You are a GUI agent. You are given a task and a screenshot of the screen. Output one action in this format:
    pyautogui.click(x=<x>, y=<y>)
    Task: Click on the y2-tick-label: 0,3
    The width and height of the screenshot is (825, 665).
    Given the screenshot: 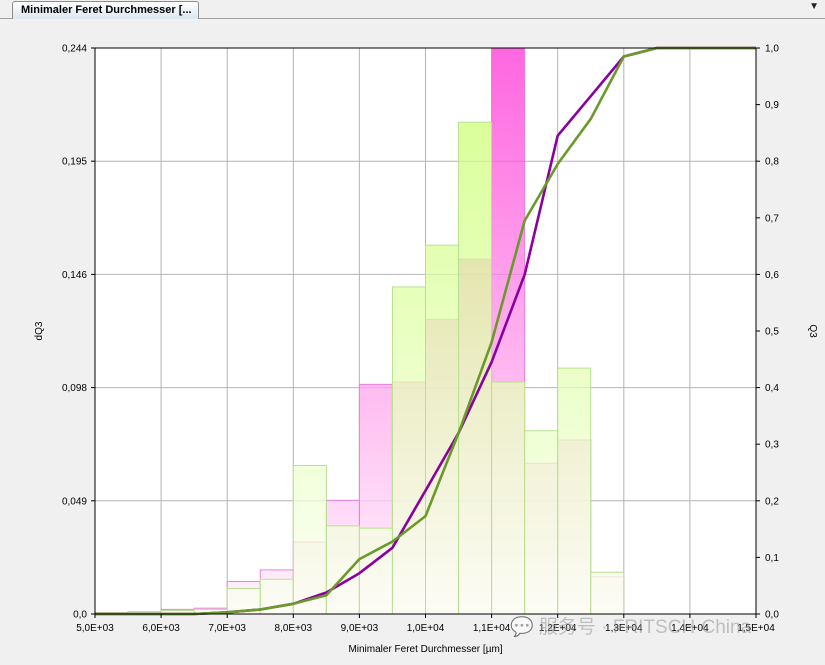 What is the action you would take?
    pyautogui.click(x=772, y=445)
    